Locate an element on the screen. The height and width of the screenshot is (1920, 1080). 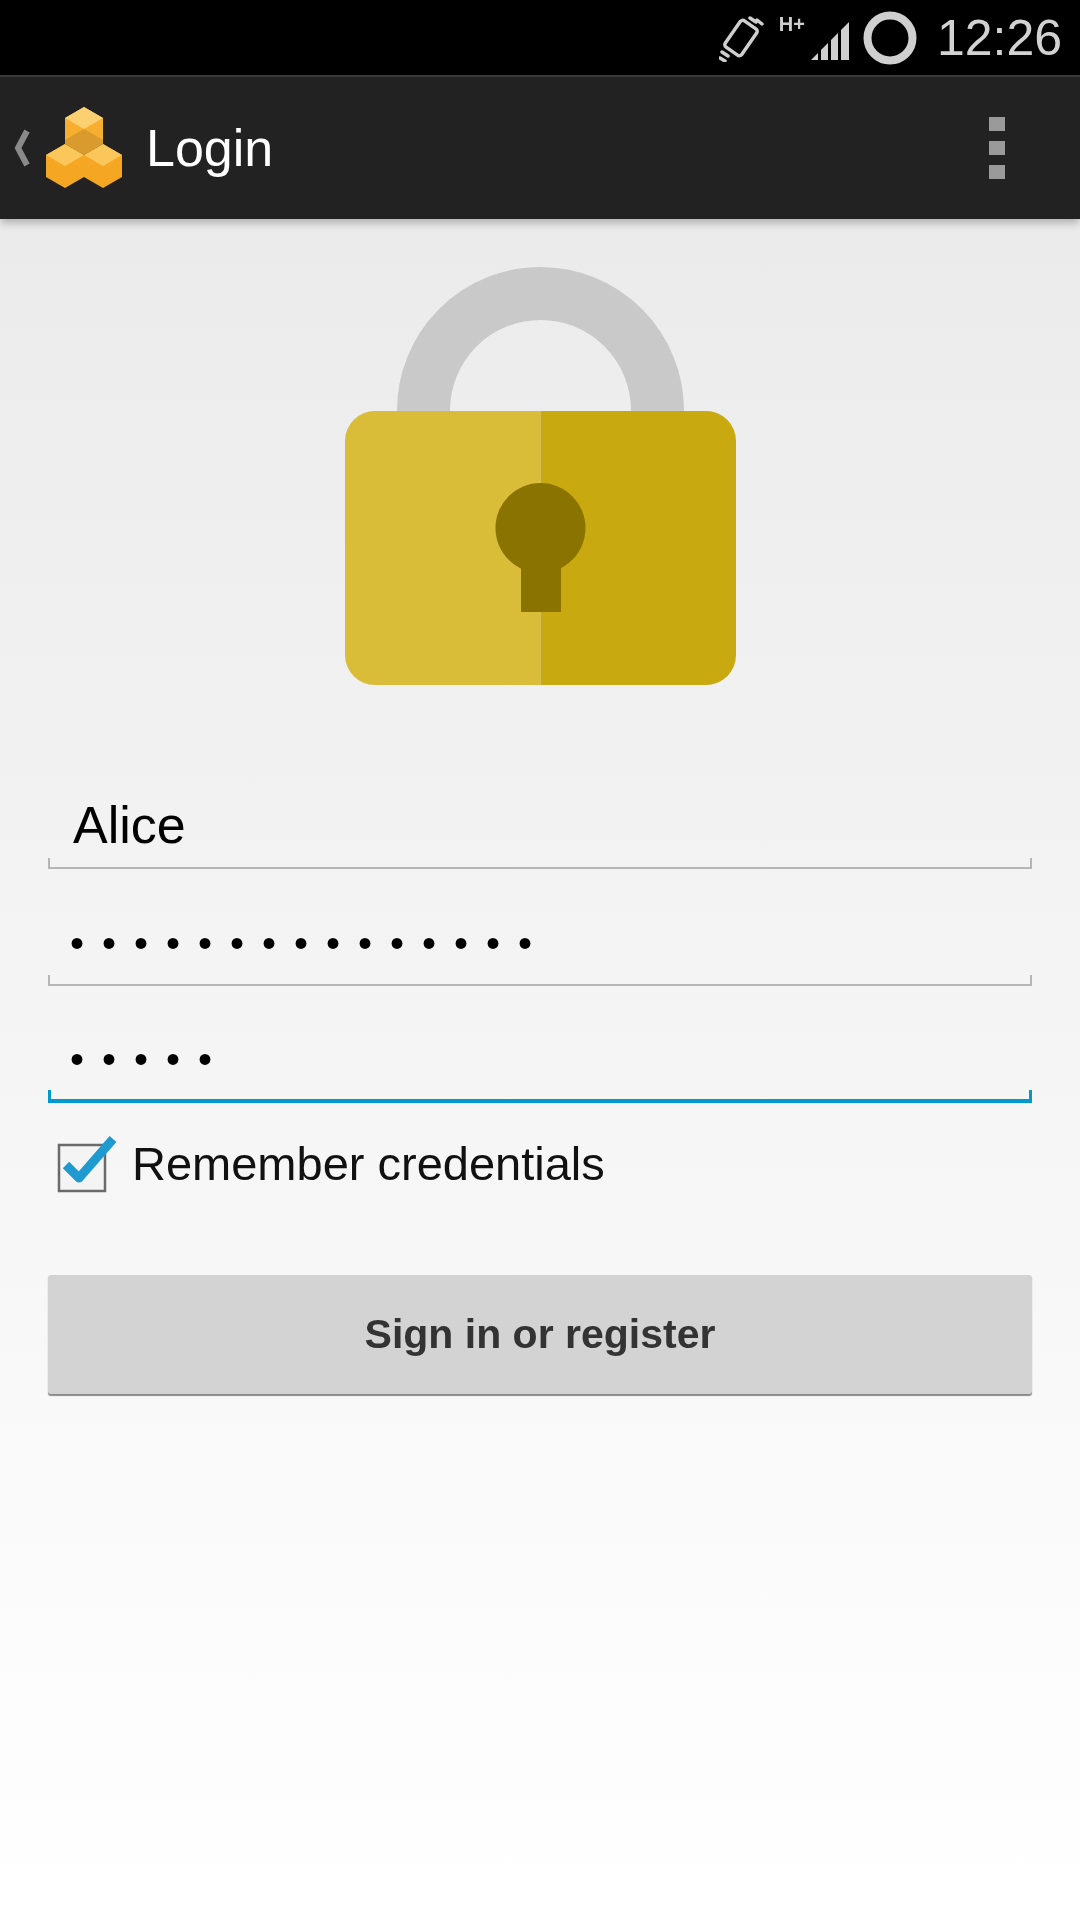
ring-icon is located at coordinates (889, 37).